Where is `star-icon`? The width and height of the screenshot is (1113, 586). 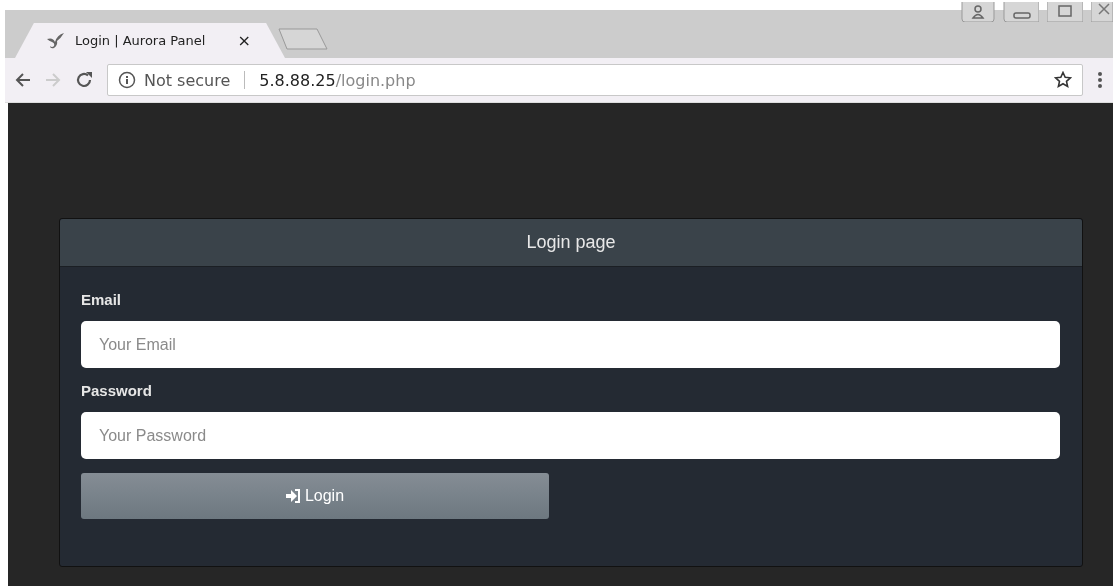 star-icon is located at coordinates (1063, 80).